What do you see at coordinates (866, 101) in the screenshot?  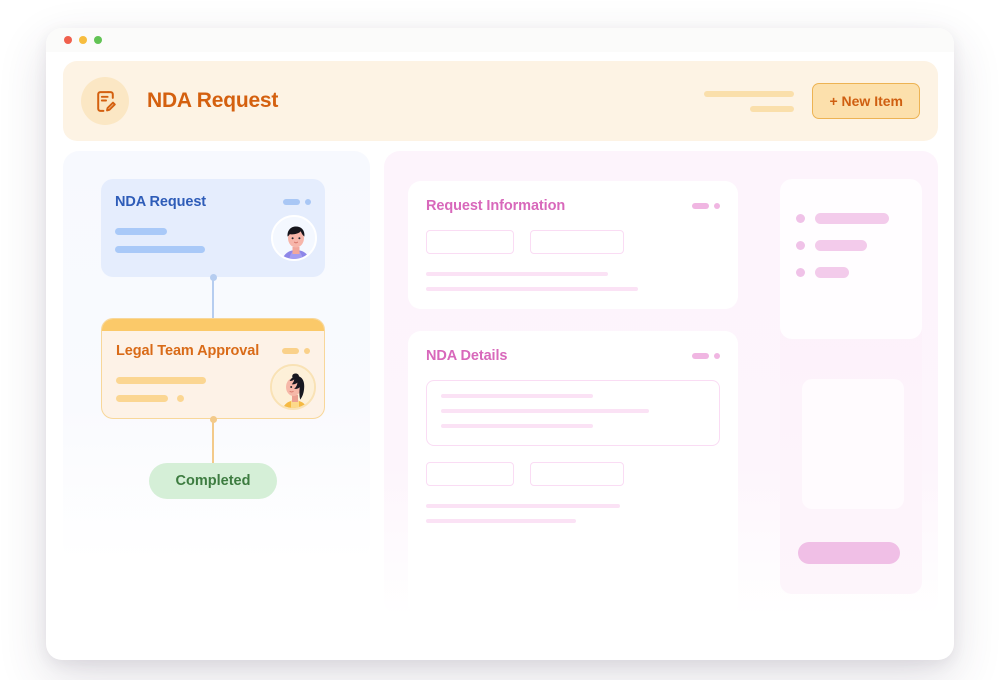 I see `new-item-button: + New Item` at bounding box center [866, 101].